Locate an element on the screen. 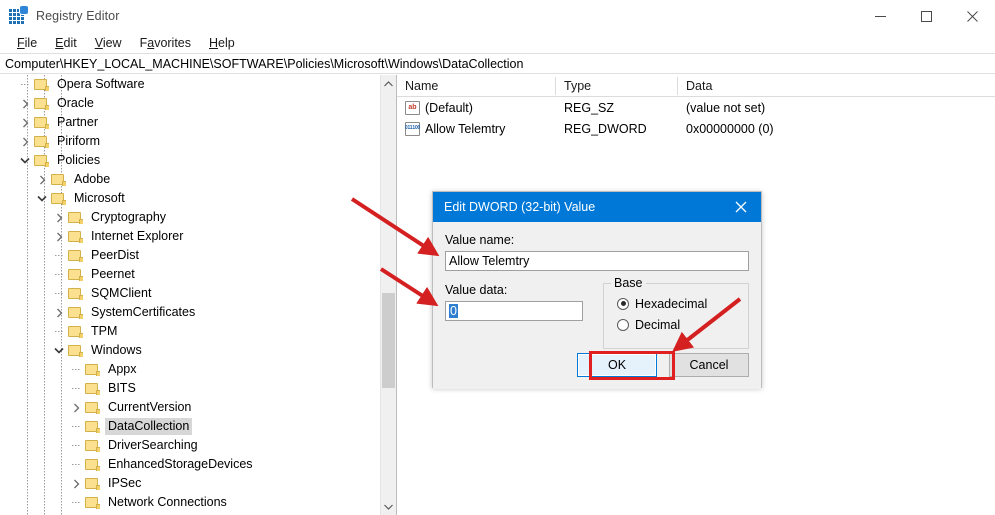 This screenshot has height=515, width=995. tree-item-windows: Windows is located at coordinates (190, 350).